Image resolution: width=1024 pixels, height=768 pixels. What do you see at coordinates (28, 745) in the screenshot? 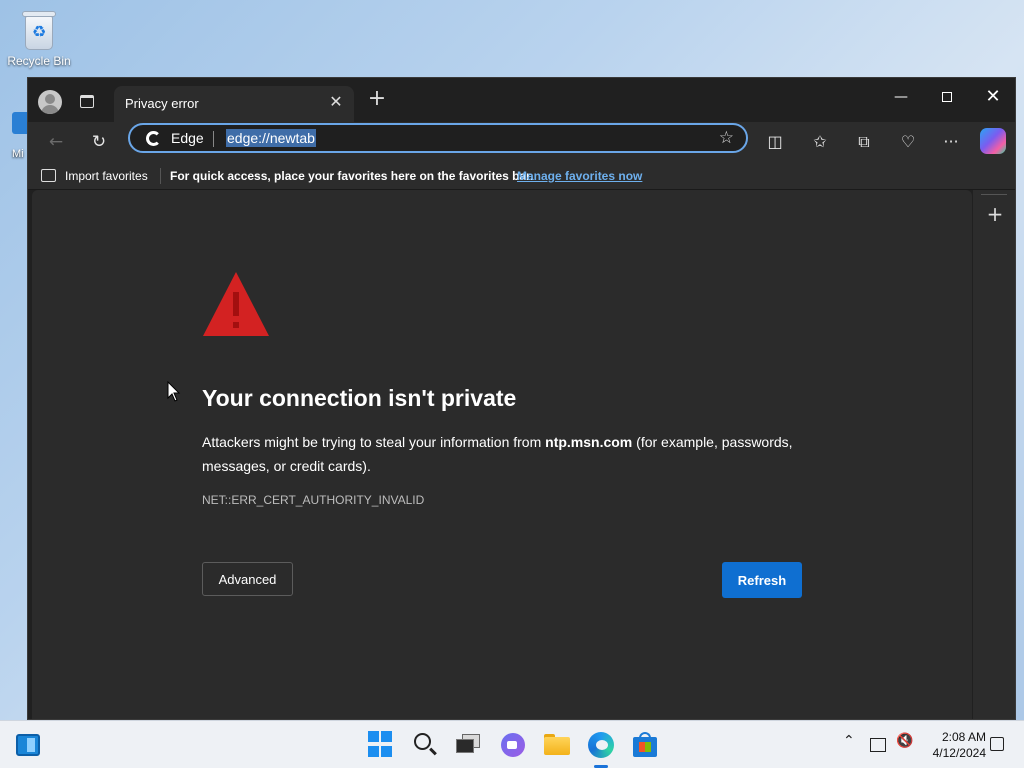
I see `widgets-icon` at bounding box center [28, 745].